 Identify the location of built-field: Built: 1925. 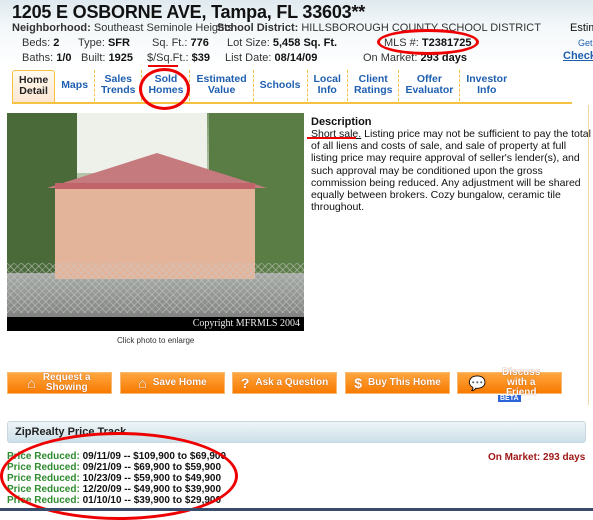
(107, 58).